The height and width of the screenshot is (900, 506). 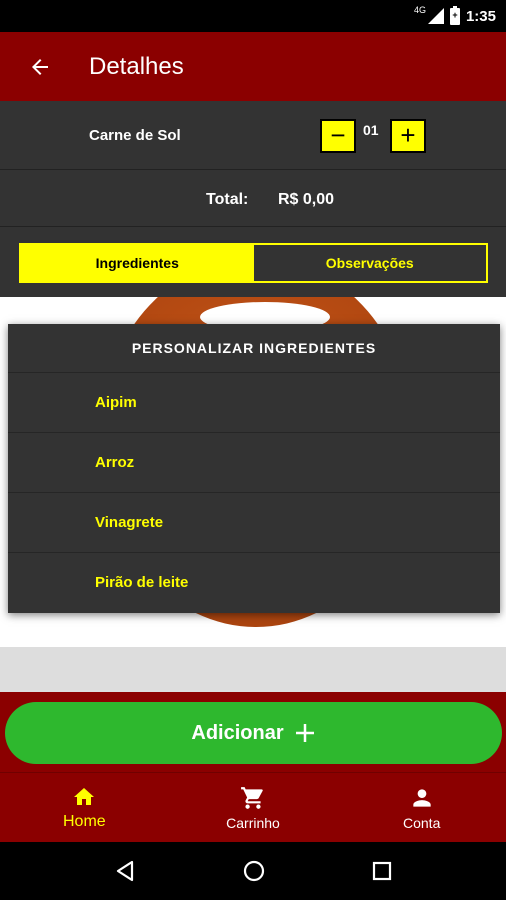 I want to click on arrow-left-icon, so click(x=40, y=66).